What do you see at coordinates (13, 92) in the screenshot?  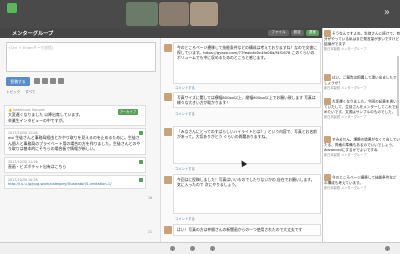 I see `tab-topics: トピック` at bounding box center [13, 92].